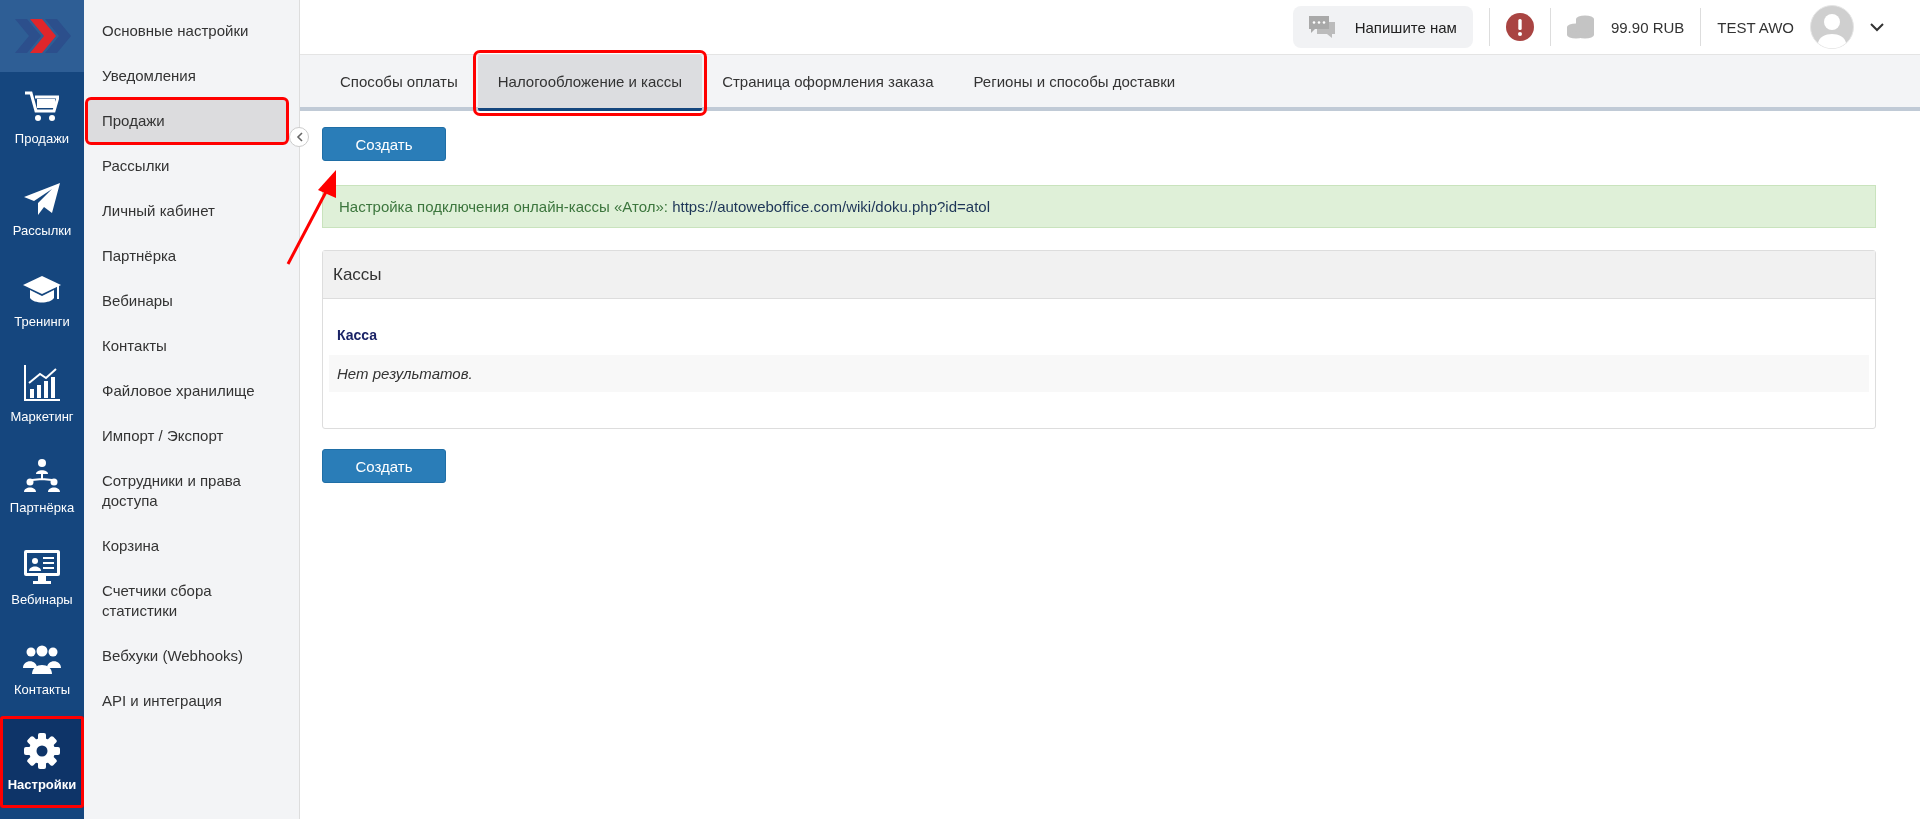  Describe the element at coordinates (1755, 27) in the screenshot. I see `user-name: TEST AWO` at that location.